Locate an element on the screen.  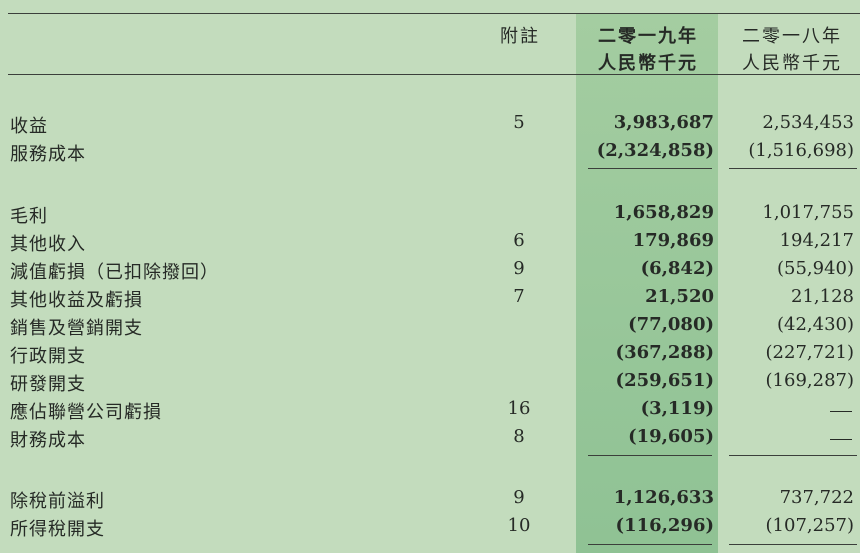
row-label: 銷售及營銷開支 is located at coordinates (76, 328).